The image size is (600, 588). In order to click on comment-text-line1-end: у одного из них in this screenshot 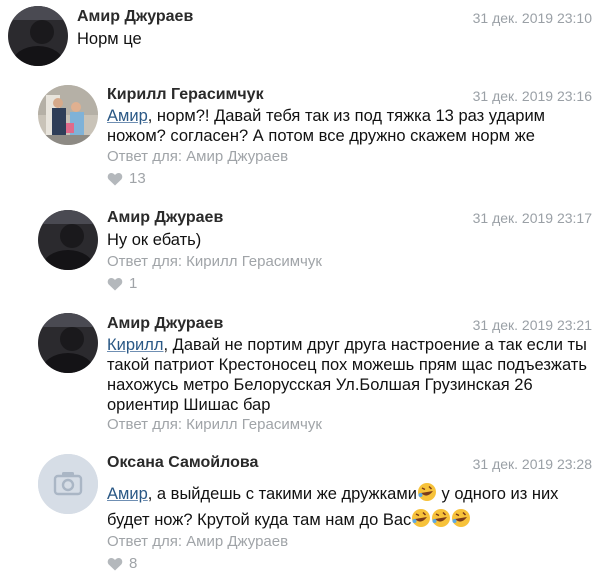, I will do `click(497, 494)`.